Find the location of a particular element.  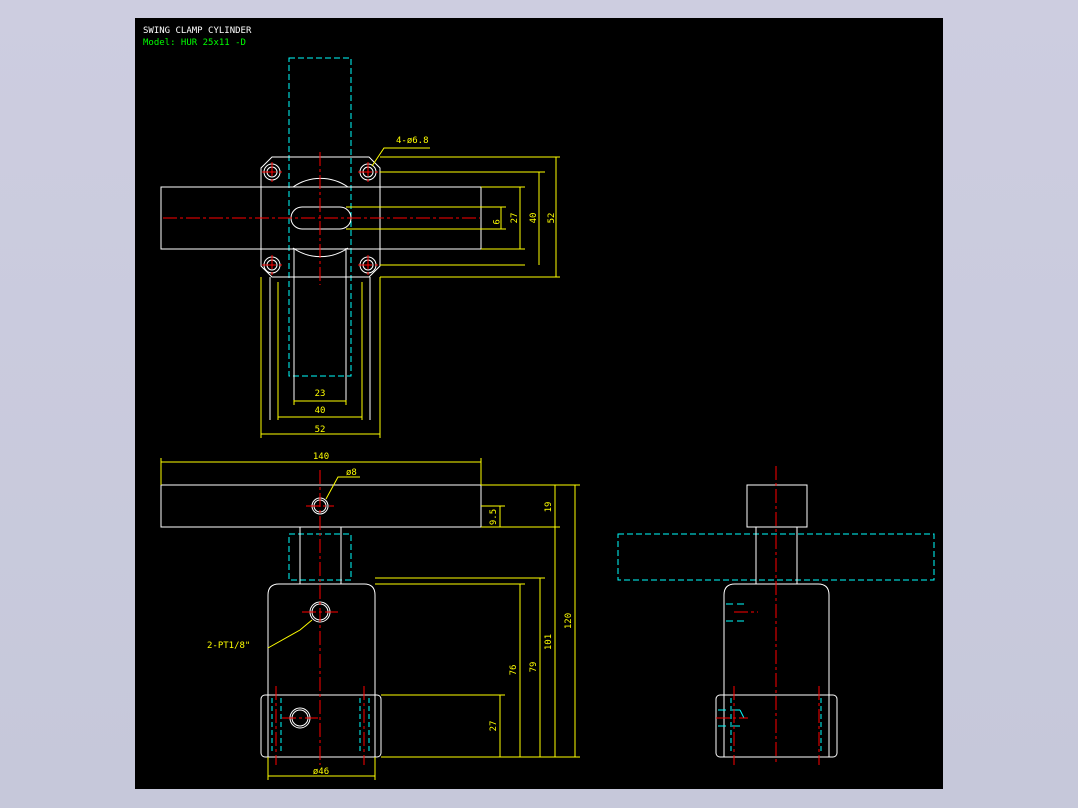

model-number: Model: HUR 25x11 -D is located at coordinates (194, 43).